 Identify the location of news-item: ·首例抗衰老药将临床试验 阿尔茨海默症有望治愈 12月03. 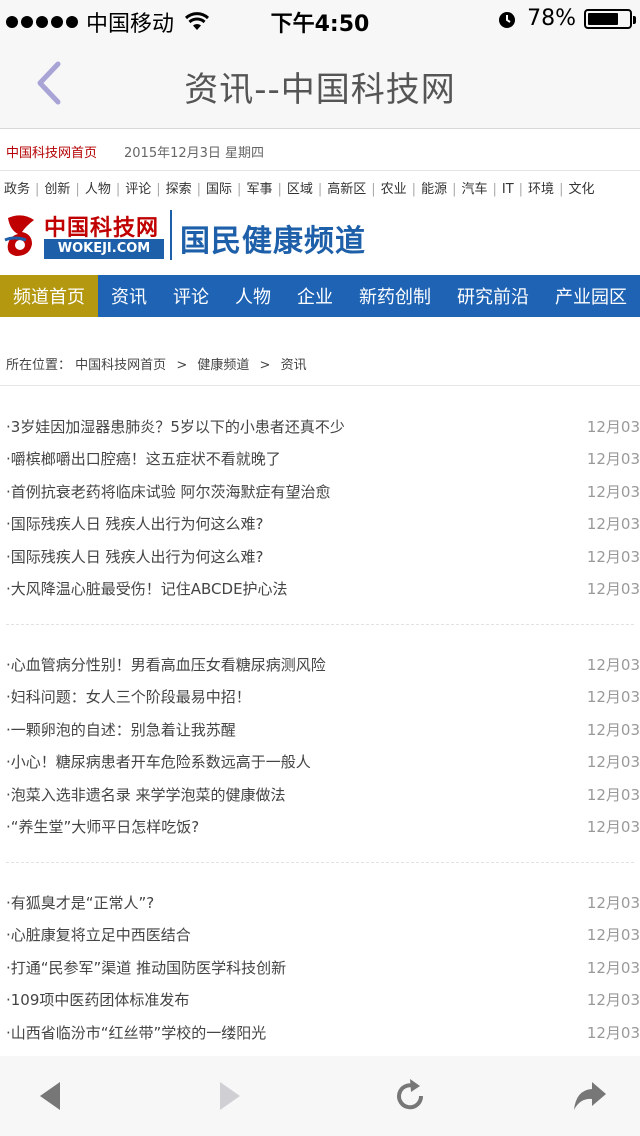
(320, 489).